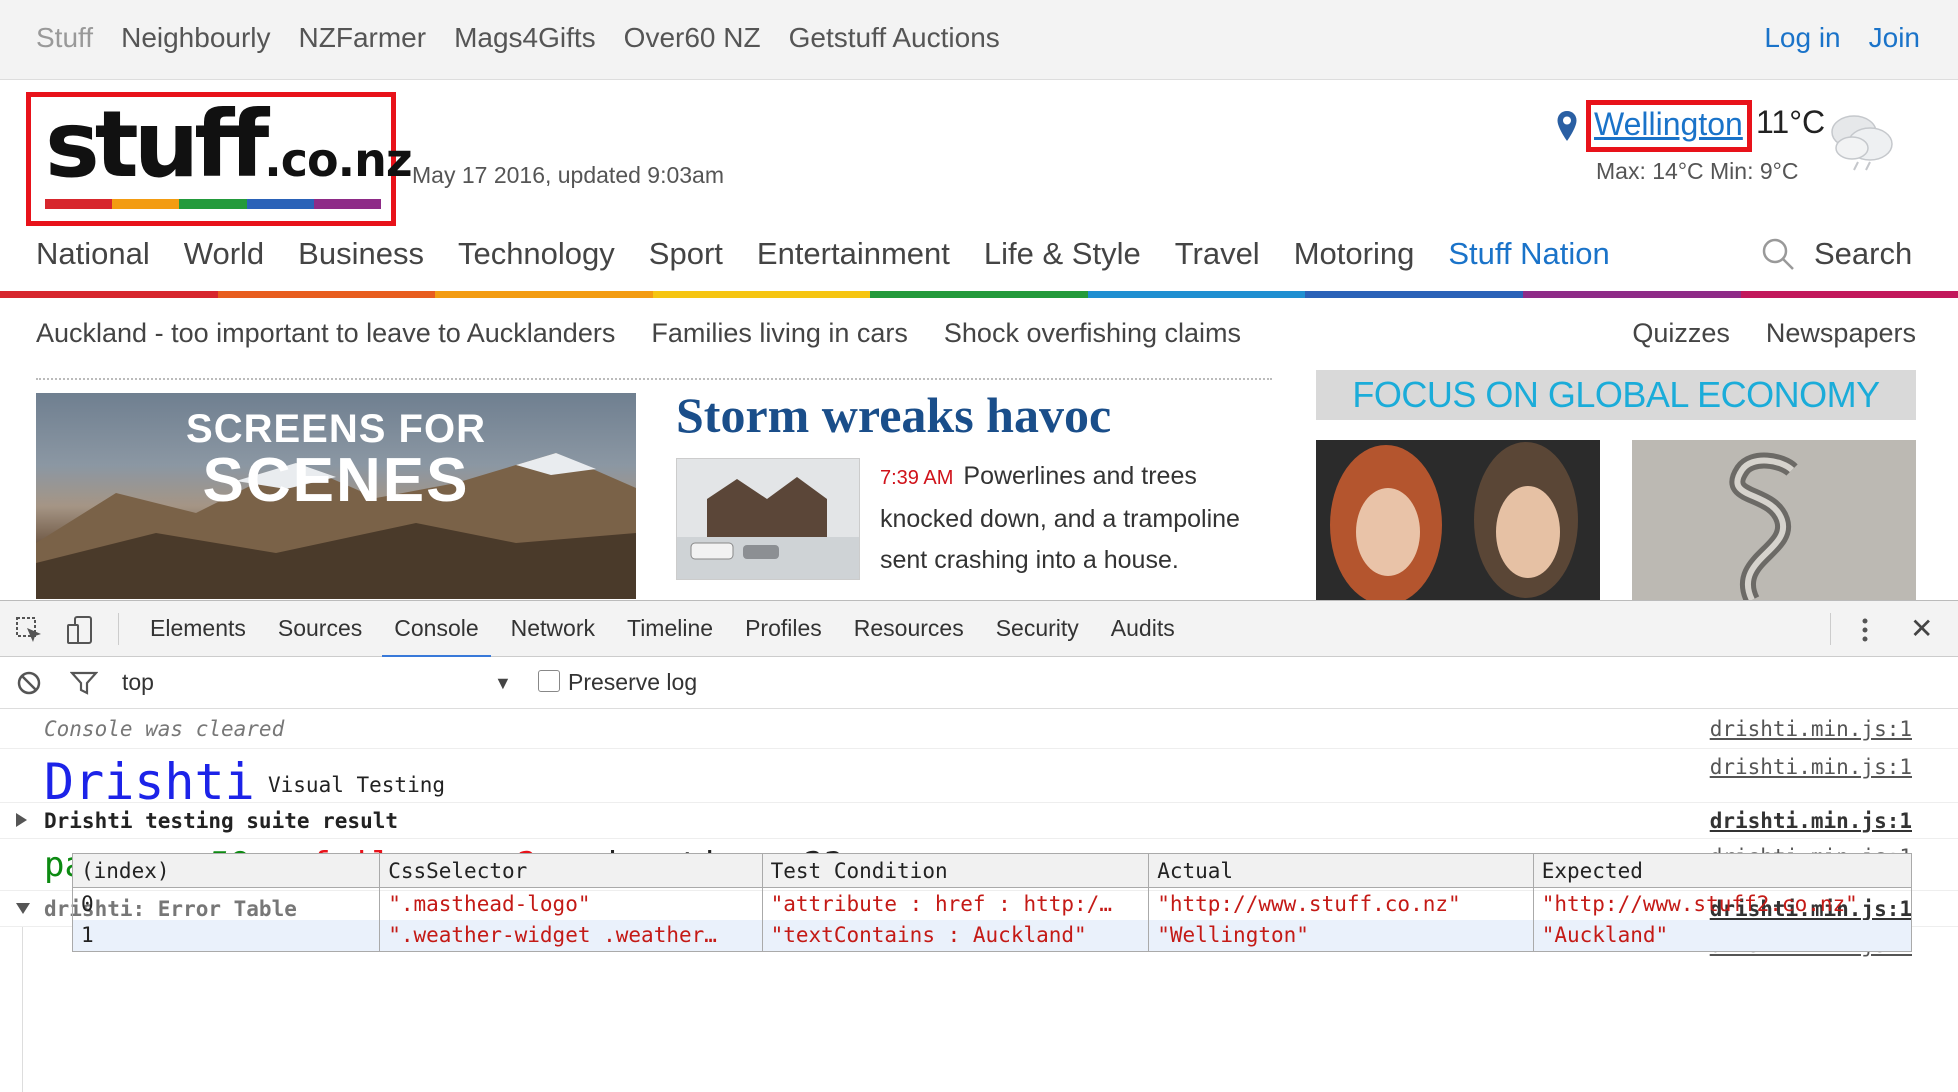  What do you see at coordinates (1791, 122) in the screenshot?
I see `weather-temp: 11°C` at bounding box center [1791, 122].